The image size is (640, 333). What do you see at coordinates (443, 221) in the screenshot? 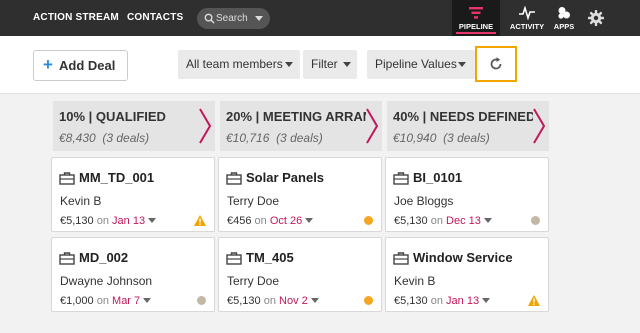
I see `deal-meta: €5,130 on Dec 13` at bounding box center [443, 221].